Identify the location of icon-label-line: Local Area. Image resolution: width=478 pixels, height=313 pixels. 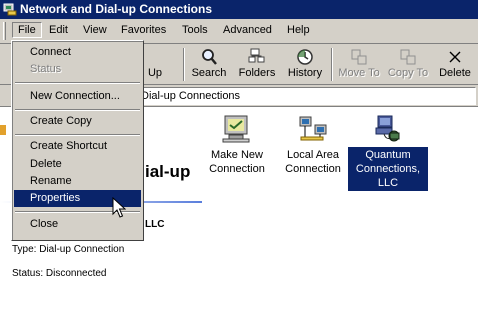
(313, 155).